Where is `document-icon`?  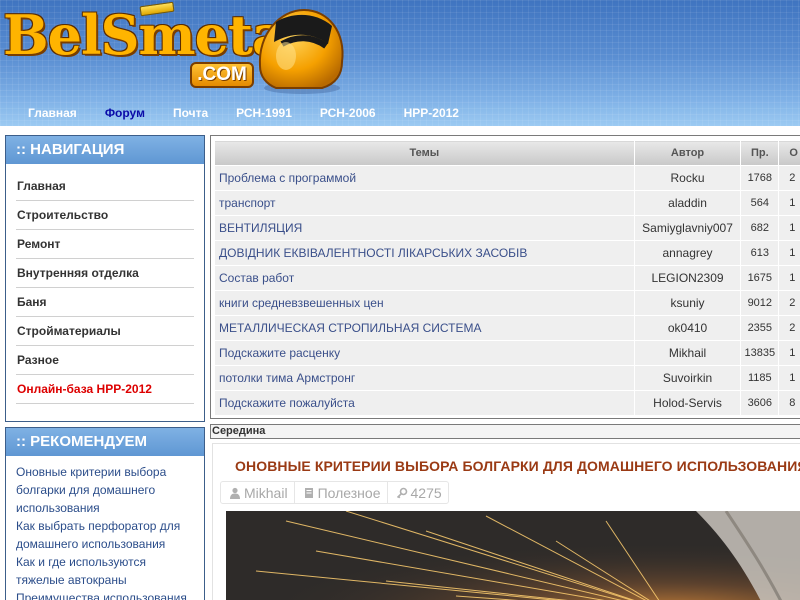
document-icon is located at coordinates (308, 492).